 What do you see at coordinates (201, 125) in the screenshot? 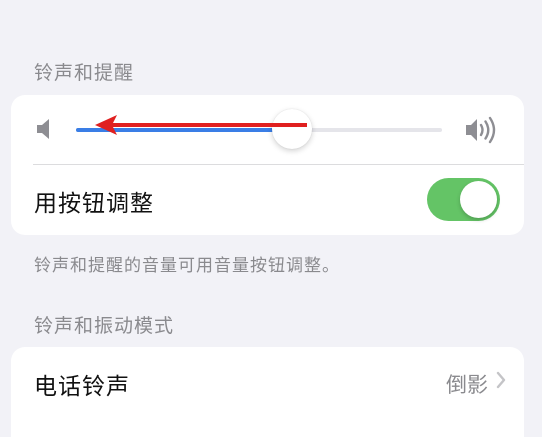
I see `red-arrow-annotation` at bounding box center [201, 125].